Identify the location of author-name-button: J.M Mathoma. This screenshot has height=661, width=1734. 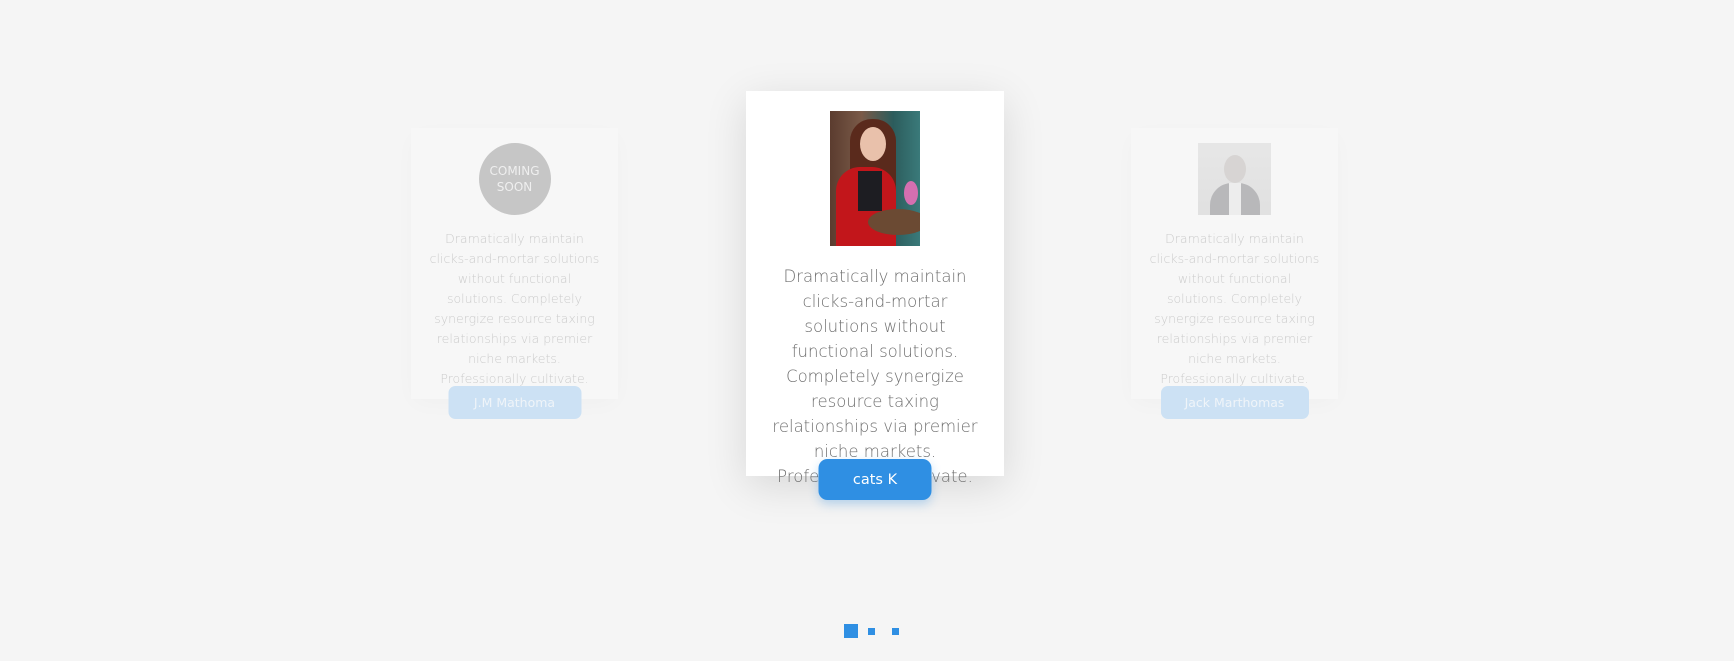
(514, 402).